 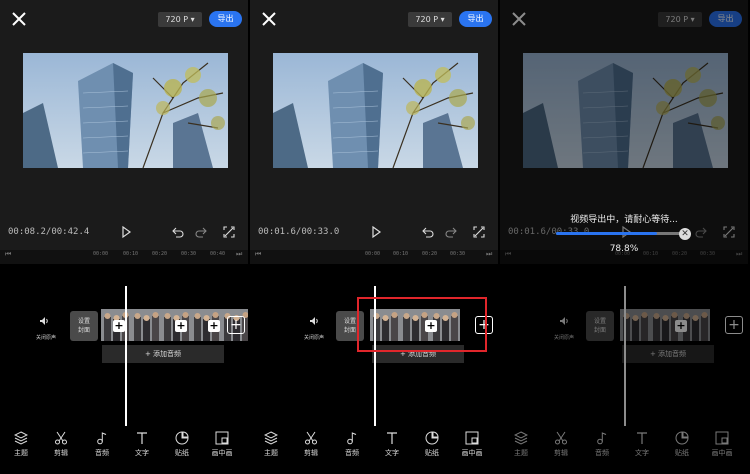 I want to click on playhead, so click(x=126, y=356).